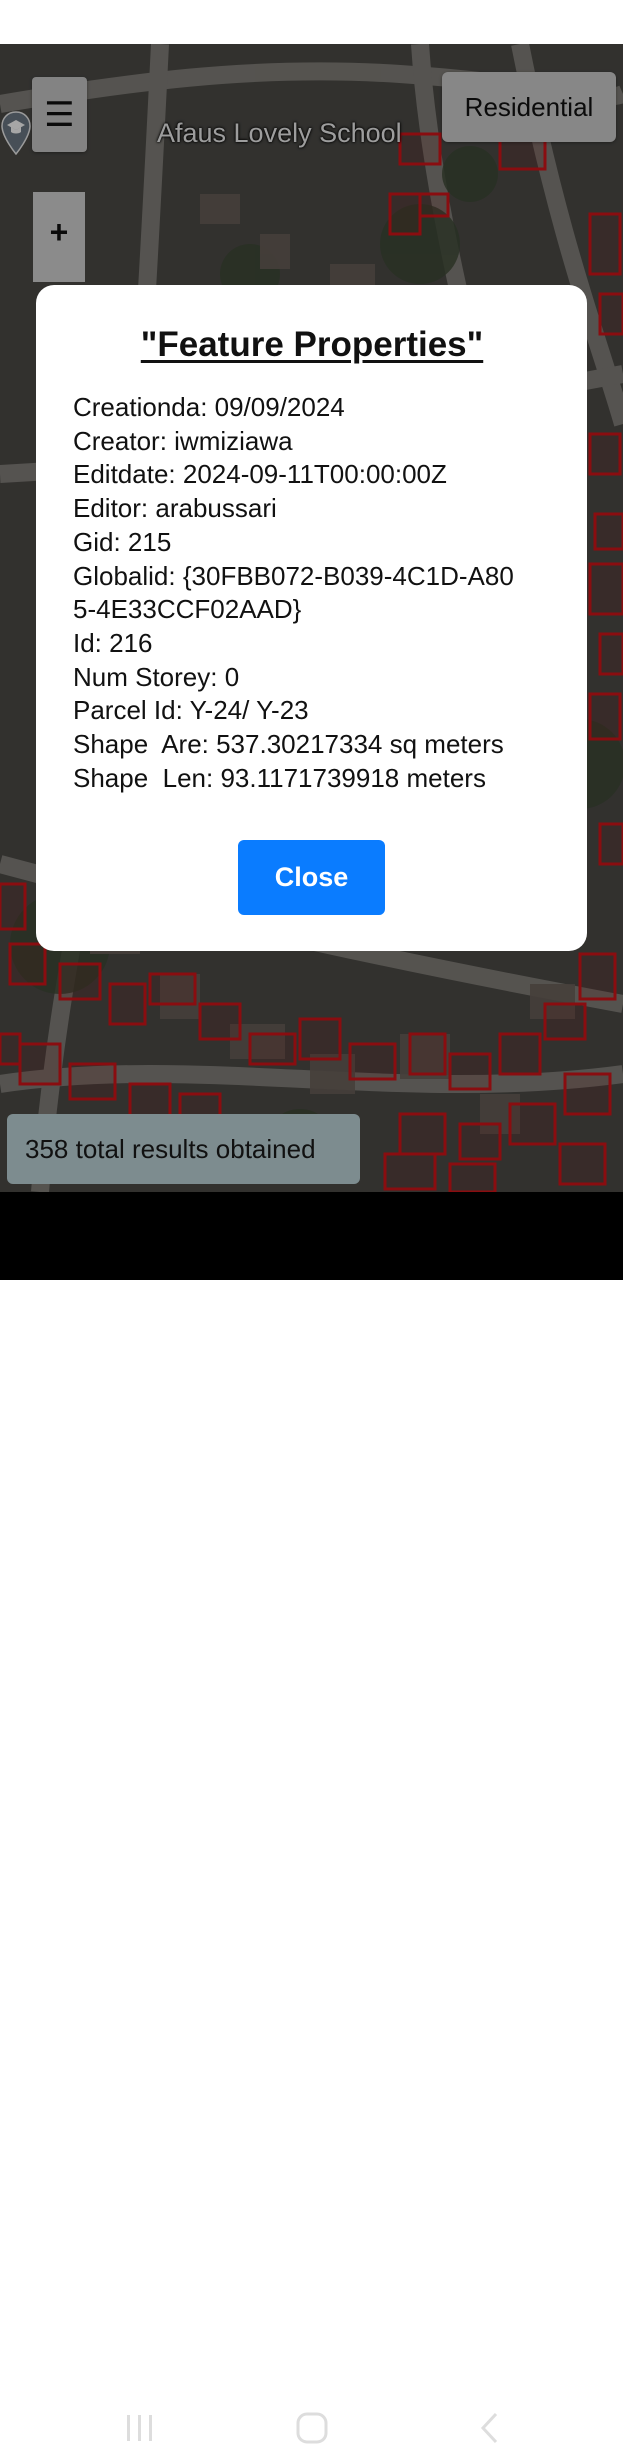 The height and width of the screenshot is (2448, 623). I want to click on recent-apps-icon, so click(140, 2428).